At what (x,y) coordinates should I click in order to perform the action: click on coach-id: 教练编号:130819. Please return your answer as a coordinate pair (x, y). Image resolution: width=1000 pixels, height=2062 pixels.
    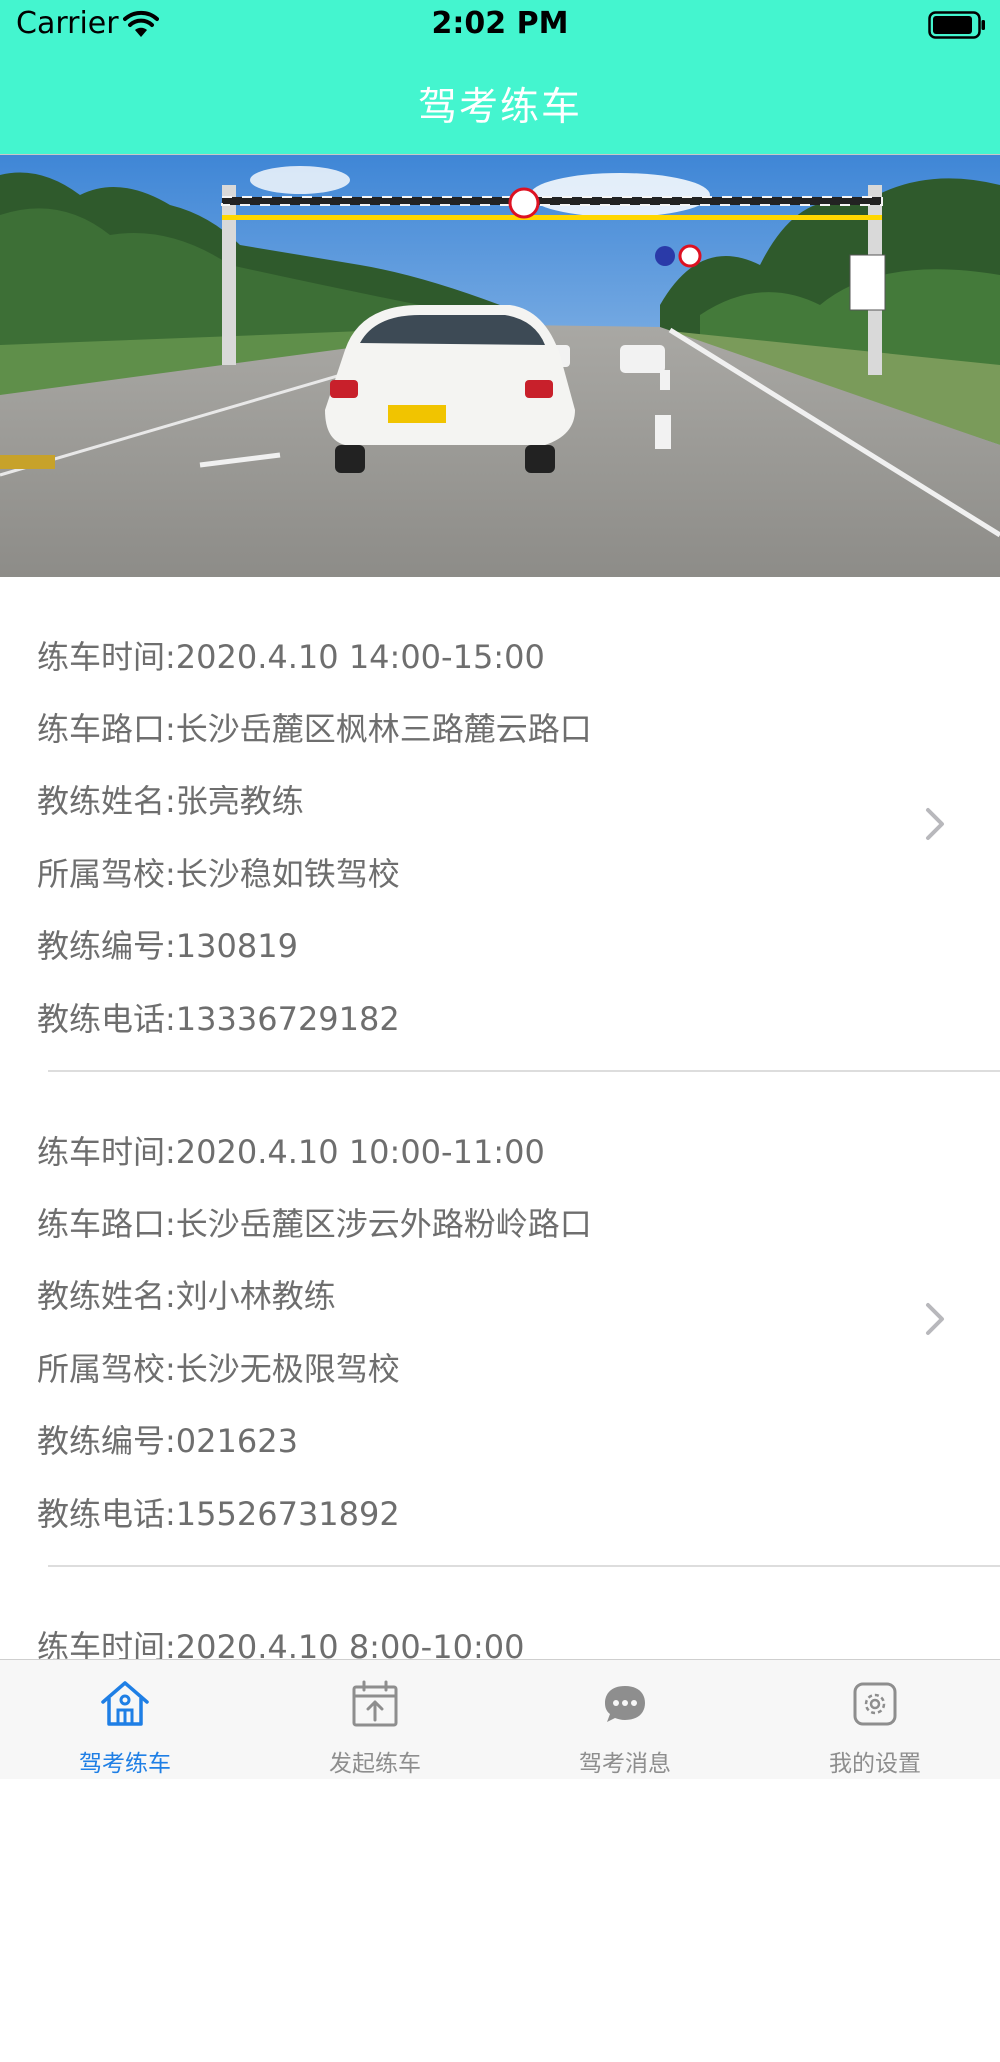
    Looking at the image, I should click on (167, 946).